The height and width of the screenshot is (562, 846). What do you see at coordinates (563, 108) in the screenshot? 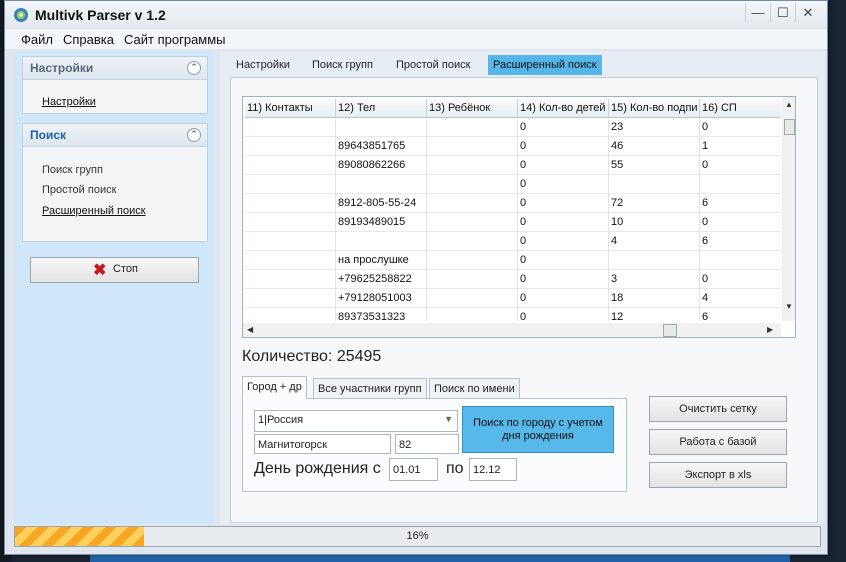
I see `column-header: 14) Кол-во детей` at bounding box center [563, 108].